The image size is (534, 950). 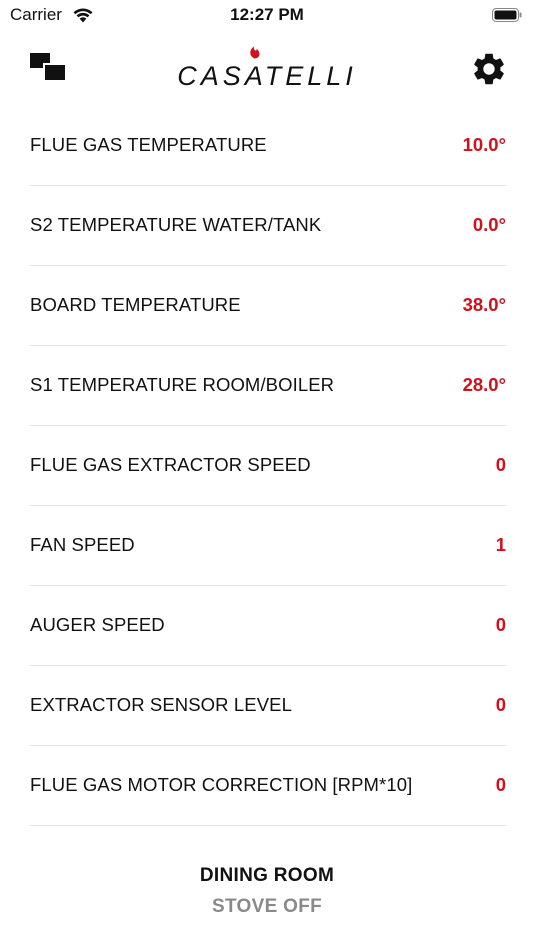 I want to click on nav-bar: CASATELLI, so click(x=267, y=70).